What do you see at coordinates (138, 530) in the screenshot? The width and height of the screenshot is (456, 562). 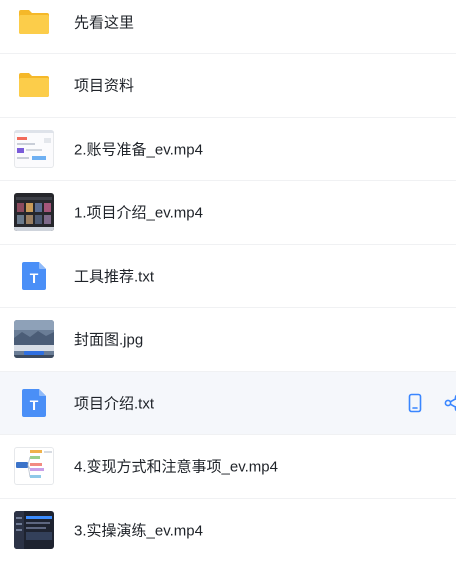 I see `file-name: 3.实操演练_ev.mp4` at bounding box center [138, 530].